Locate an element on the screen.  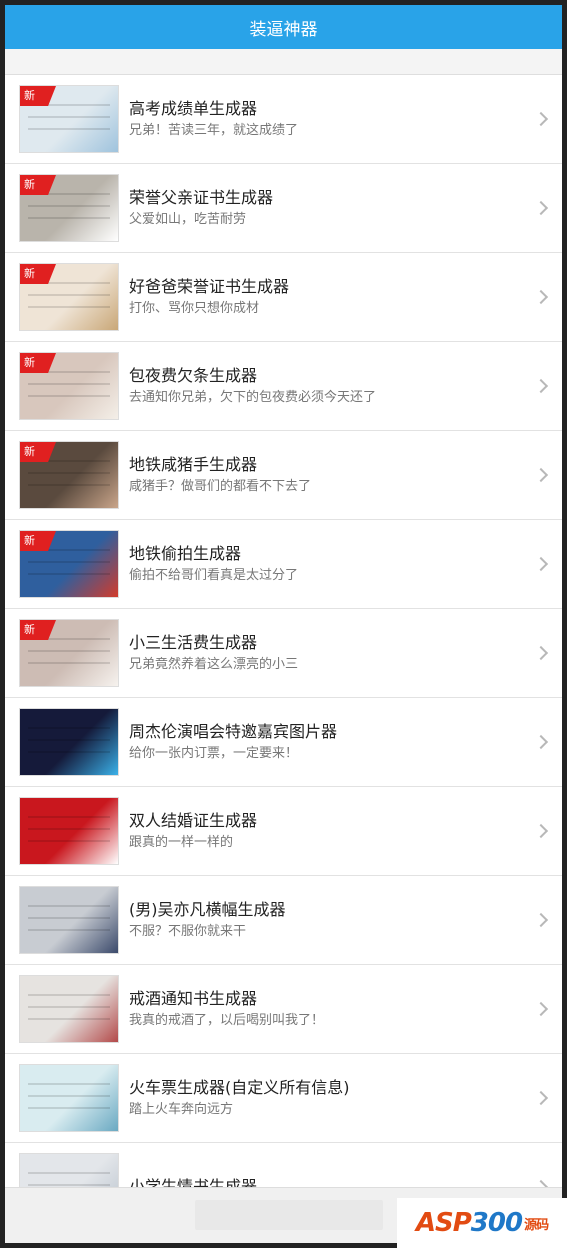
bottom-placeholder-bar is located at coordinates (289, 1215).